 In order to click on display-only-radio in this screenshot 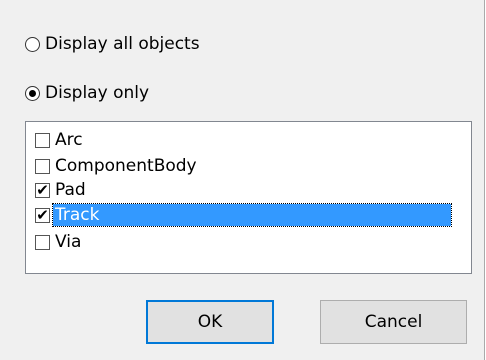, I will do `click(32, 93)`.